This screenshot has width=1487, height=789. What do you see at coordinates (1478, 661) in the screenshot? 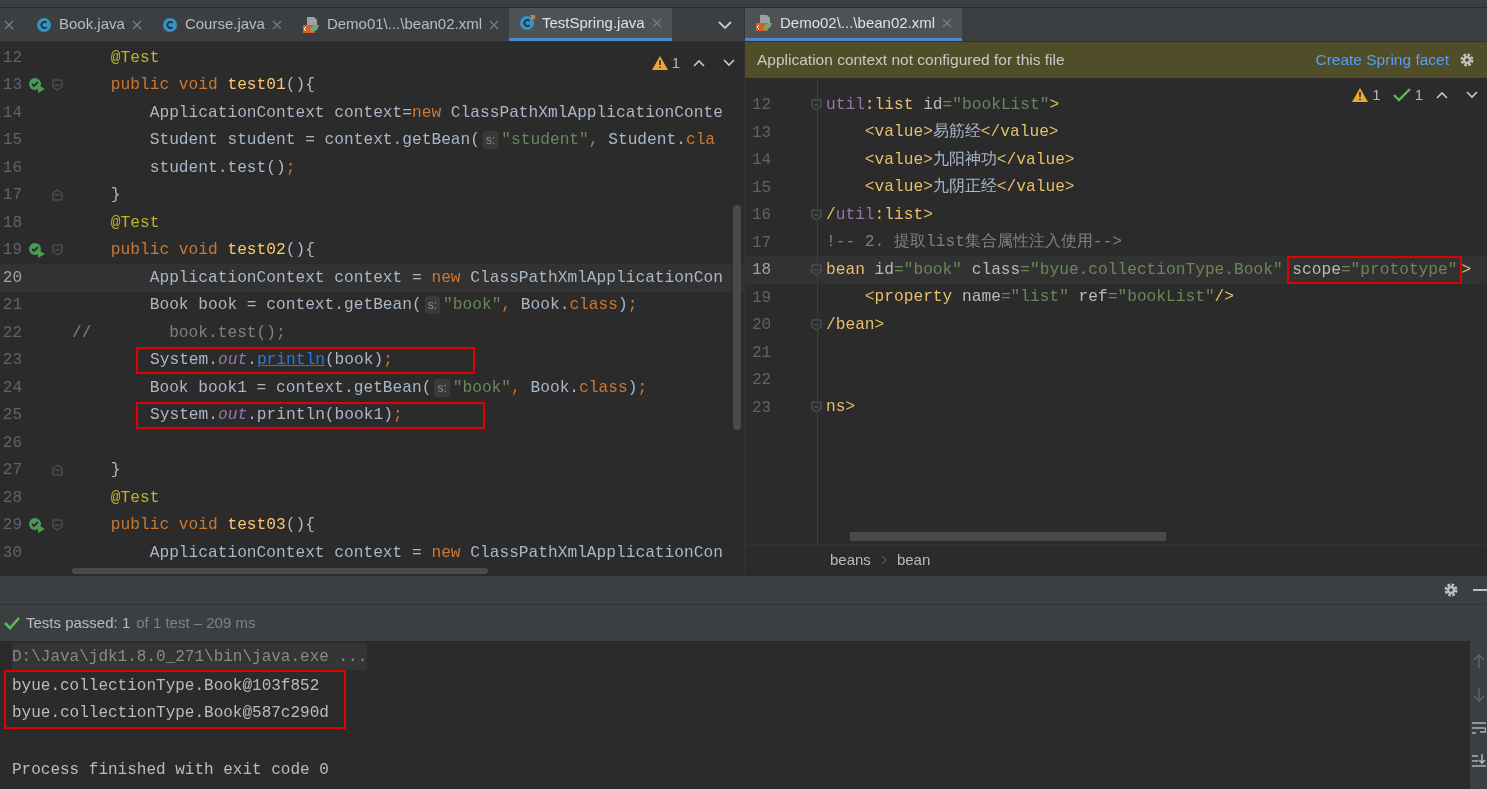
I see `arrow-up-icon` at bounding box center [1478, 661].